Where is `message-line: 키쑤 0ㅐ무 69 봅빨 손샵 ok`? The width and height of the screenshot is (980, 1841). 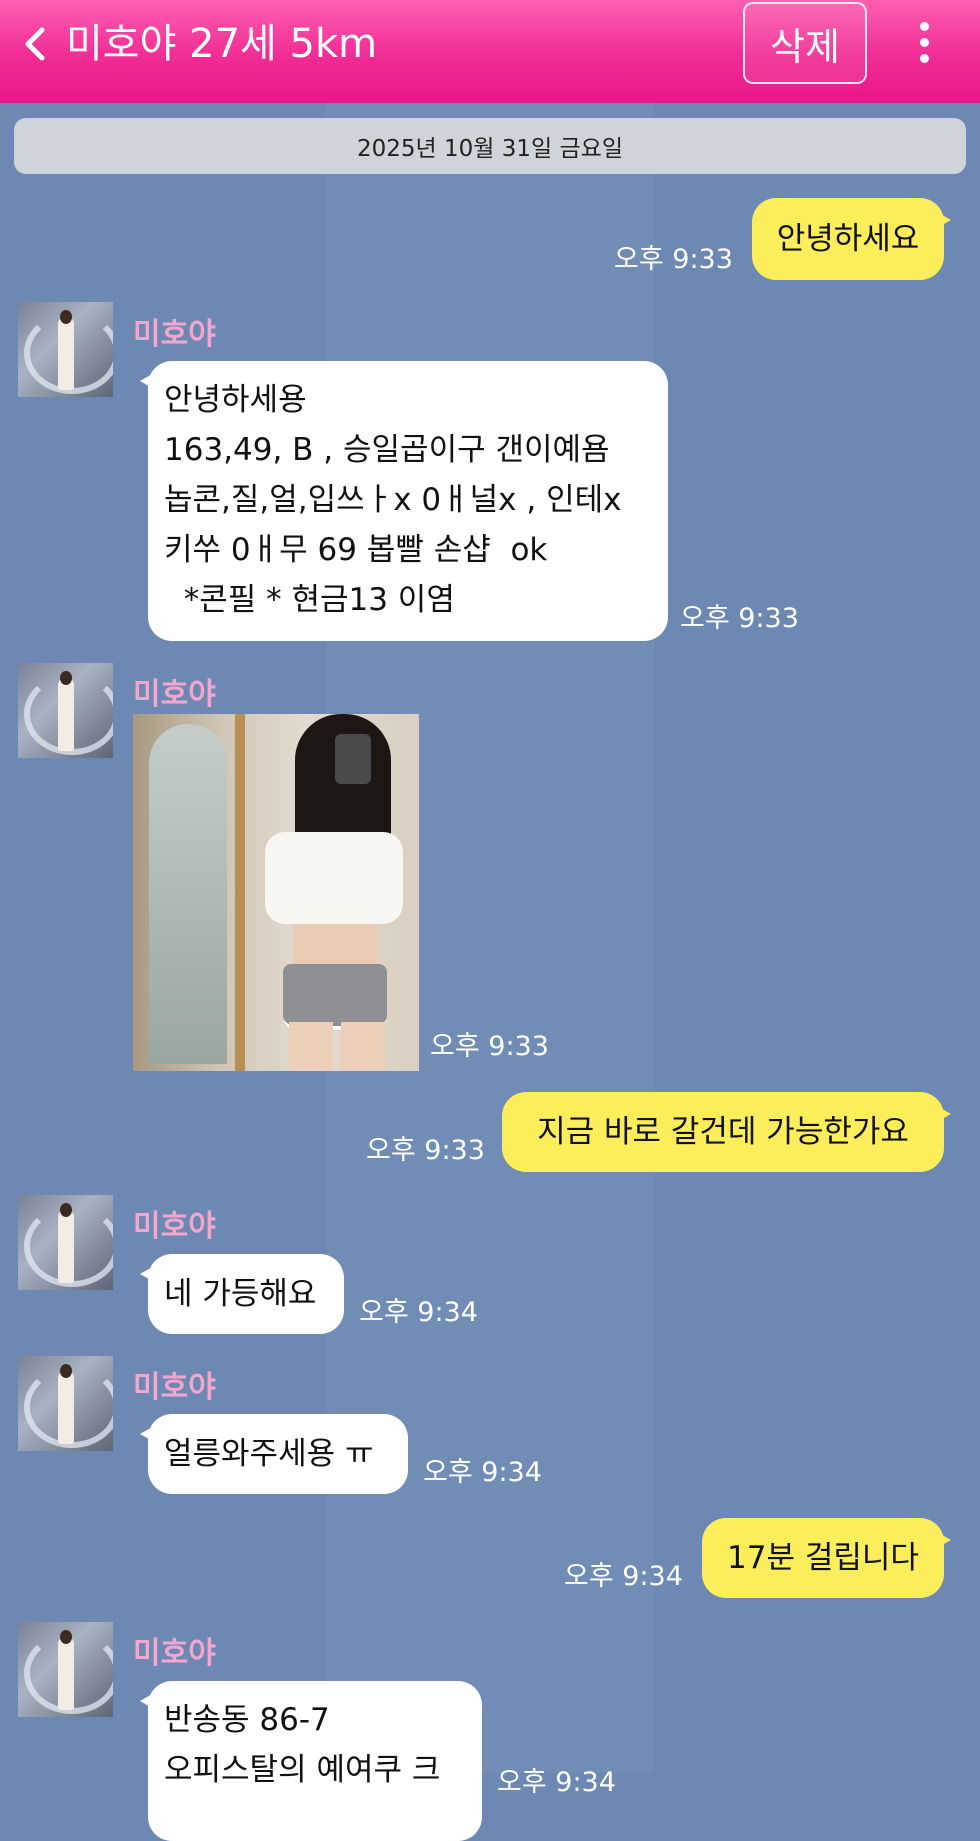 message-line: 키쑤 0ㅐ무 69 봅빨 손샵 ok is located at coordinates (356, 550).